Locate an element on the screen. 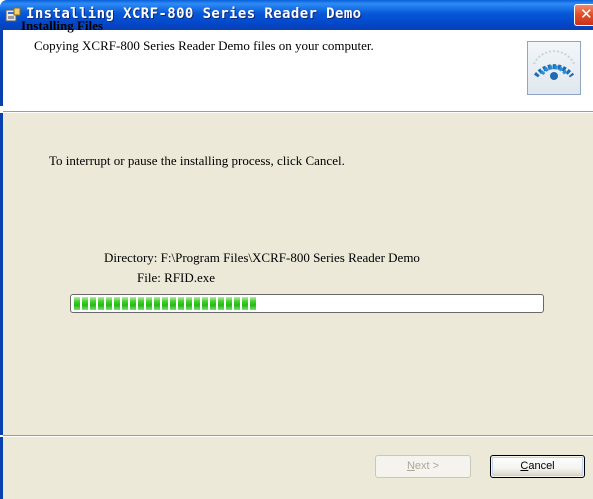 This screenshot has height=499, width=593. cancel-button-label: Cancel is located at coordinates (537, 466).